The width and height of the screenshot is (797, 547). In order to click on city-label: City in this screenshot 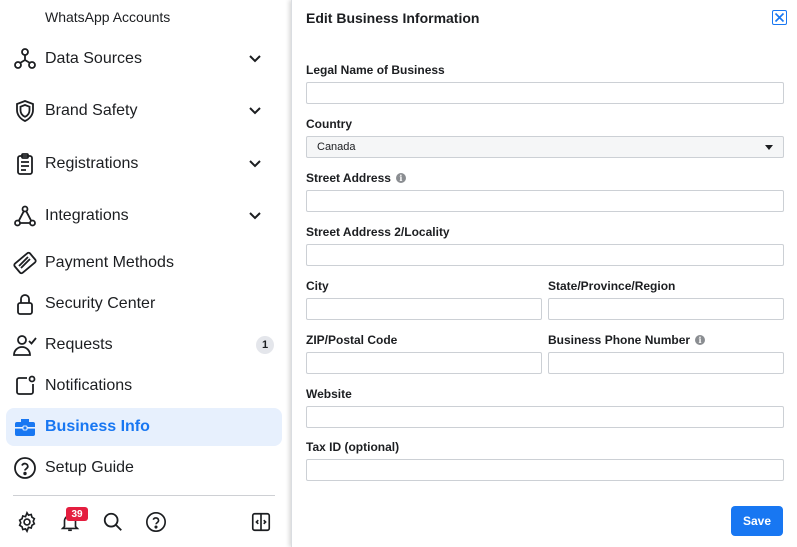, I will do `click(317, 286)`.